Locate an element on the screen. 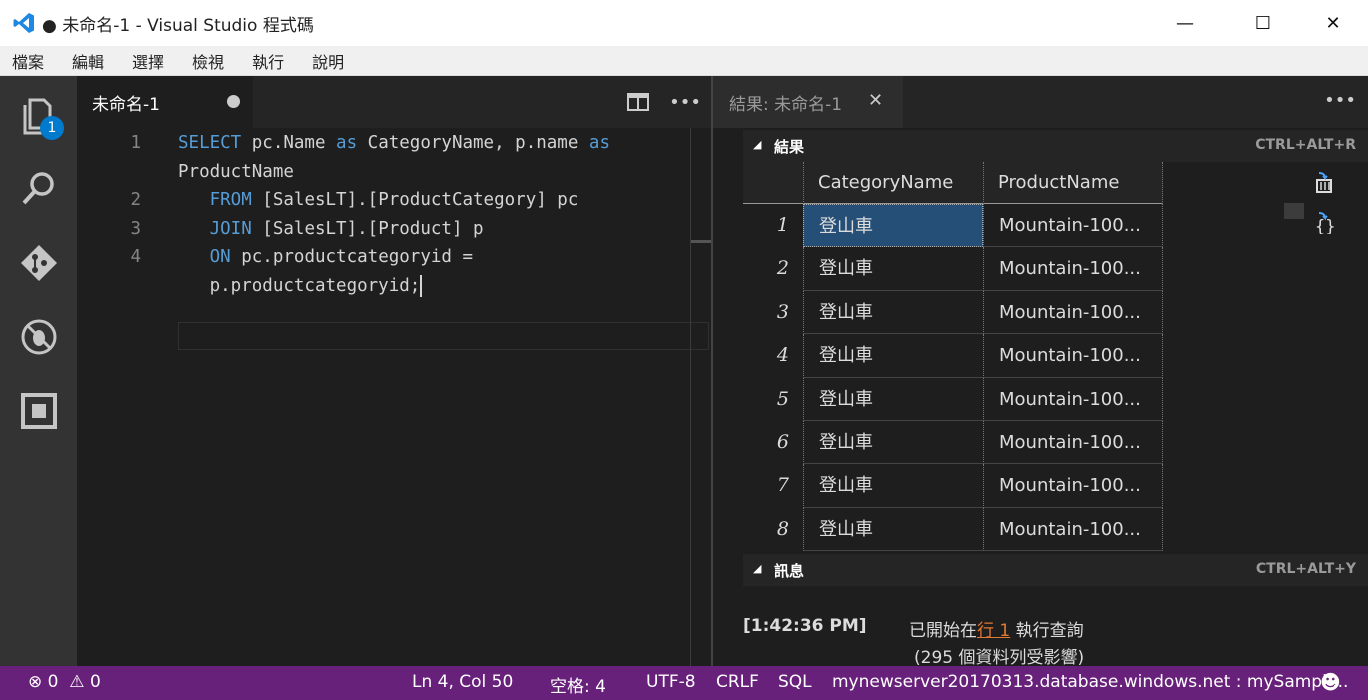 The width and height of the screenshot is (1368, 700). line-link: 行 1 is located at coordinates (993, 631).